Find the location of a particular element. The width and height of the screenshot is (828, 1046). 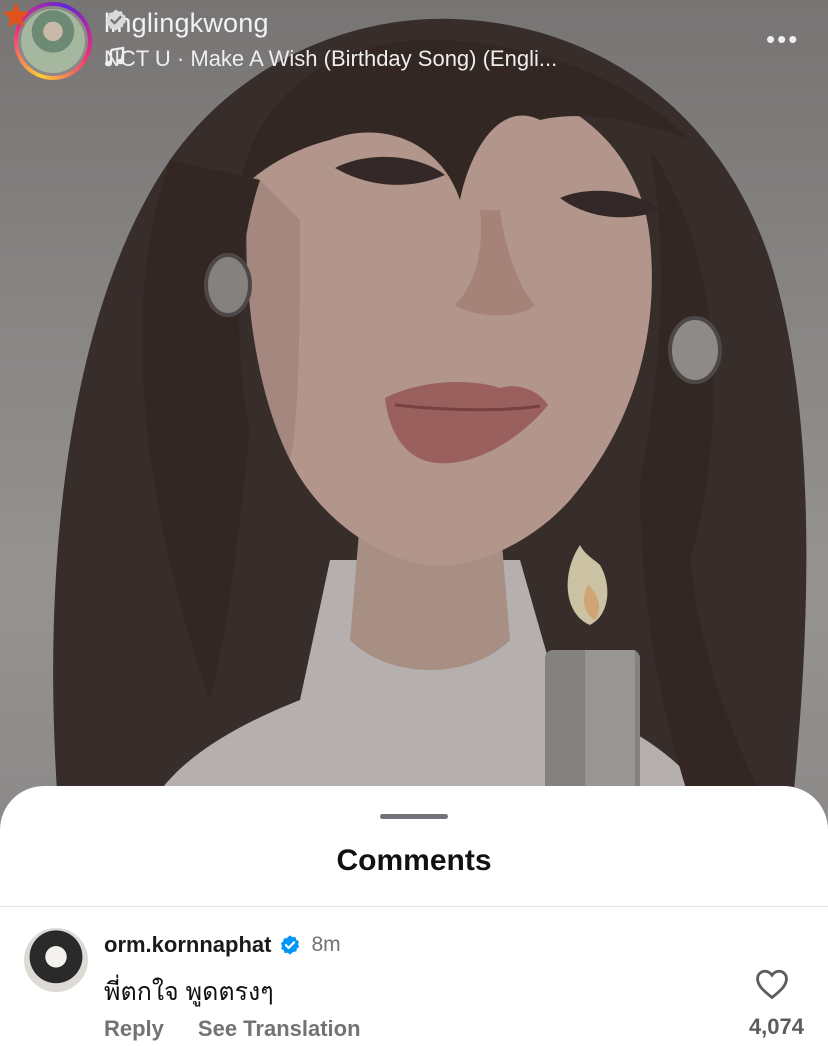

divider is located at coordinates (414, 906).